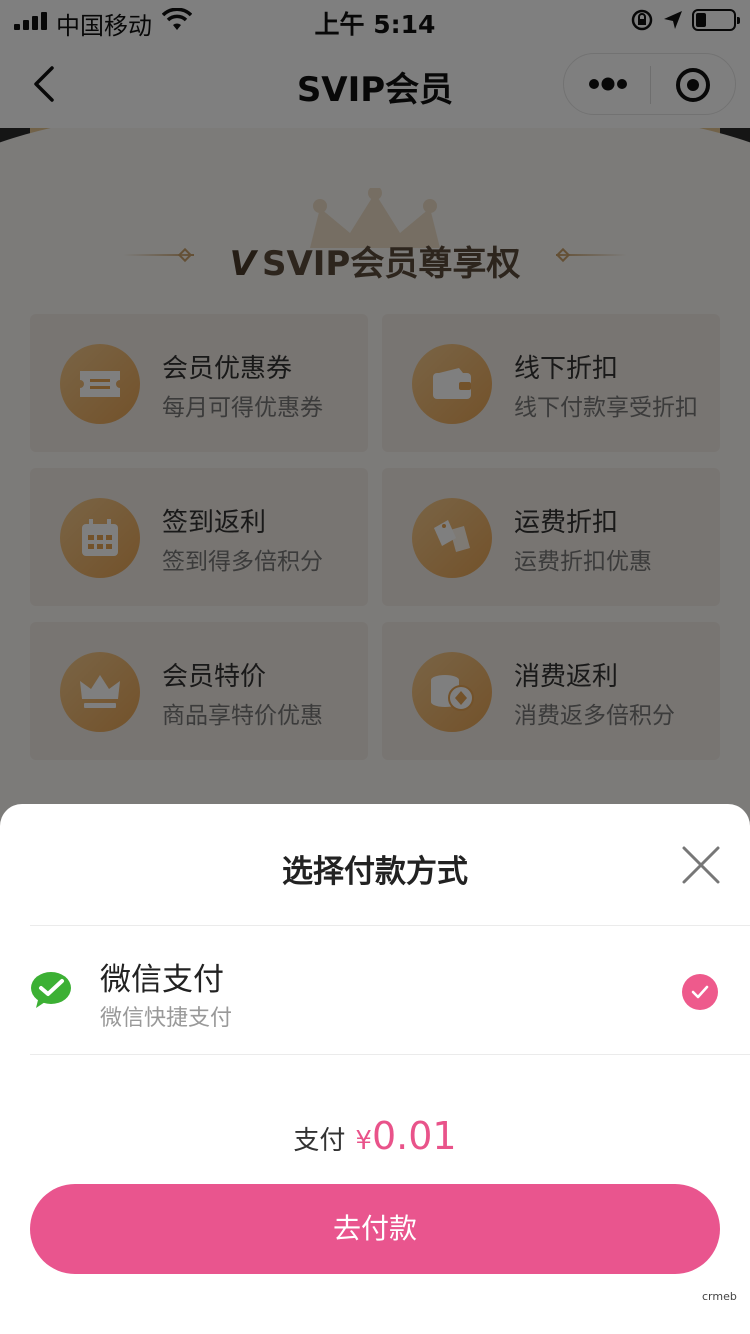 This screenshot has height=1334, width=750. I want to click on amount-value: 0.01, so click(414, 1136).